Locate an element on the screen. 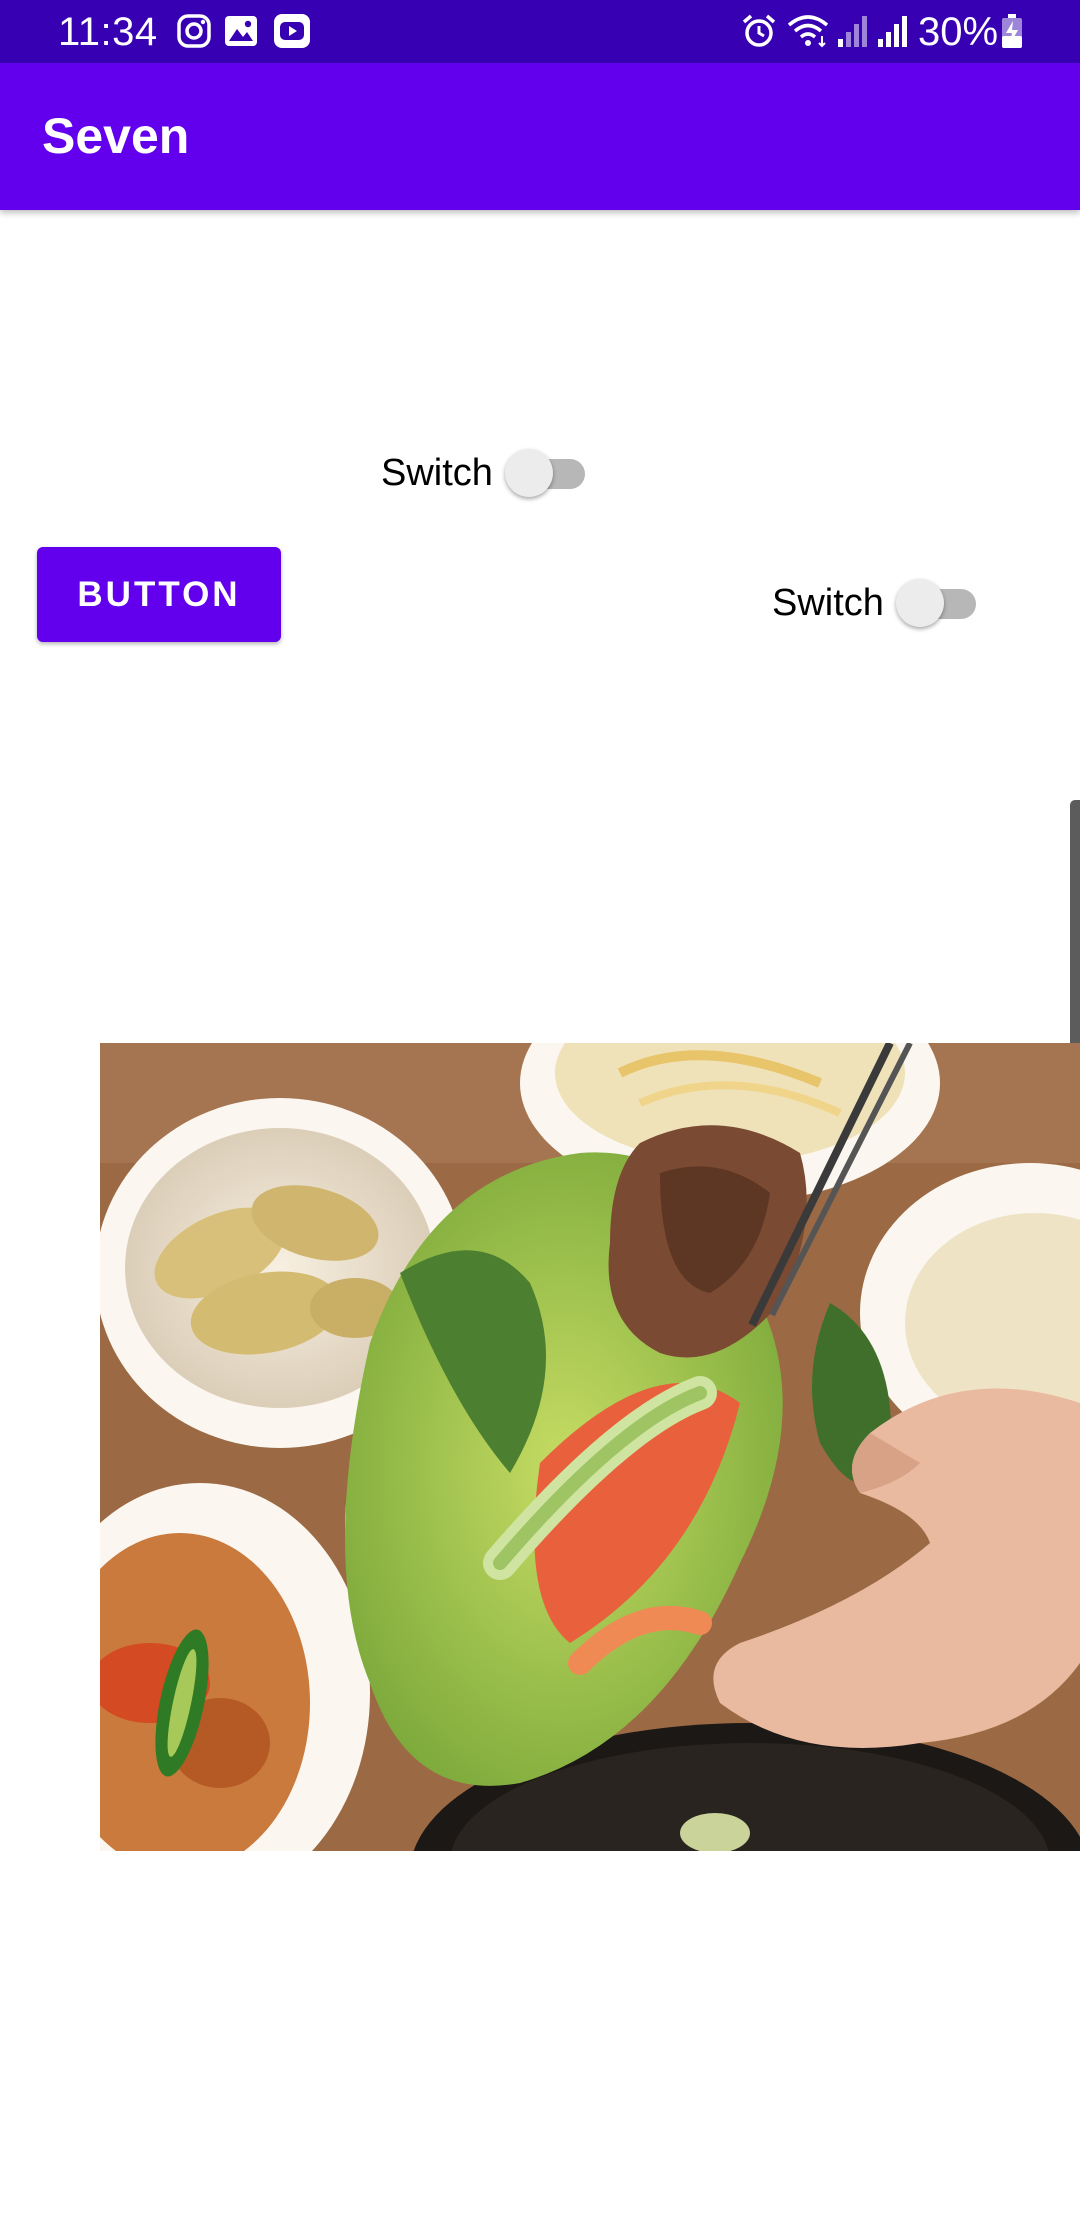 This screenshot has height=2220, width=1080. switch-1: Switch is located at coordinates (483, 473).